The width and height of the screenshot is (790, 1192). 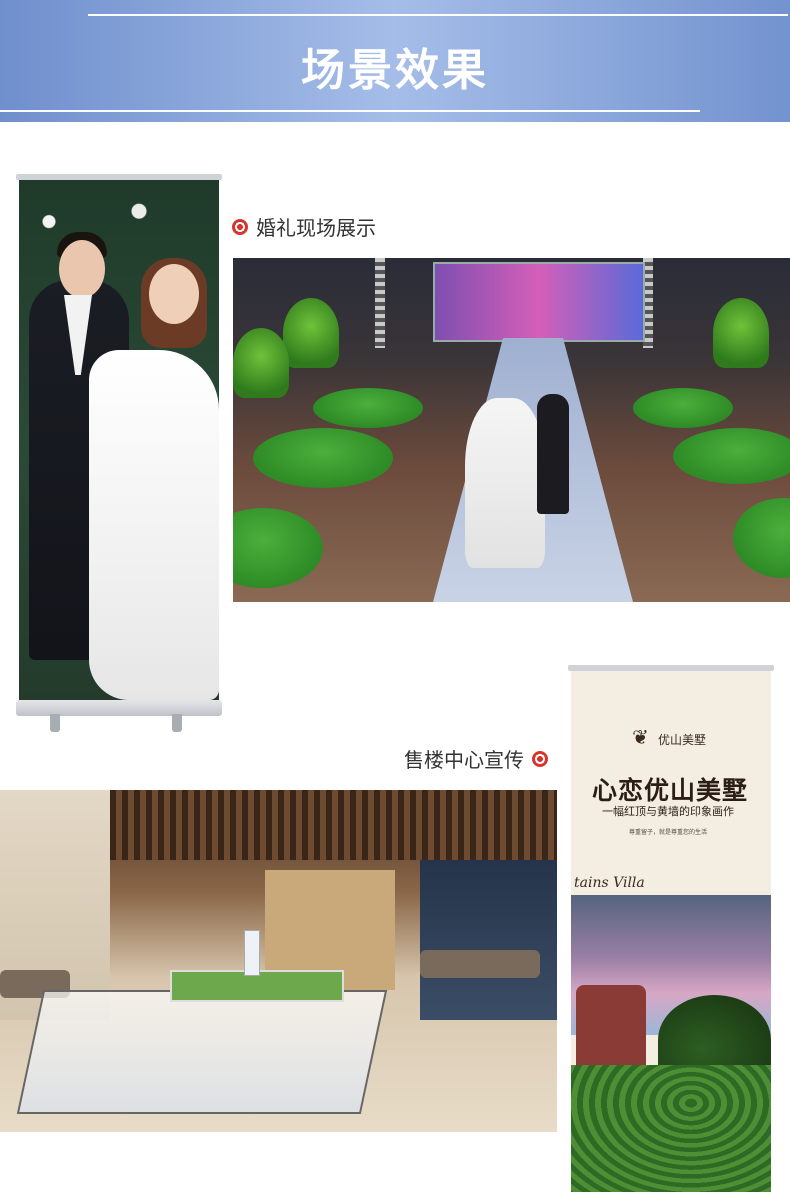 What do you see at coordinates (252, 953) in the screenshot?
I see `model-tower` at bounding box center [252, 953].